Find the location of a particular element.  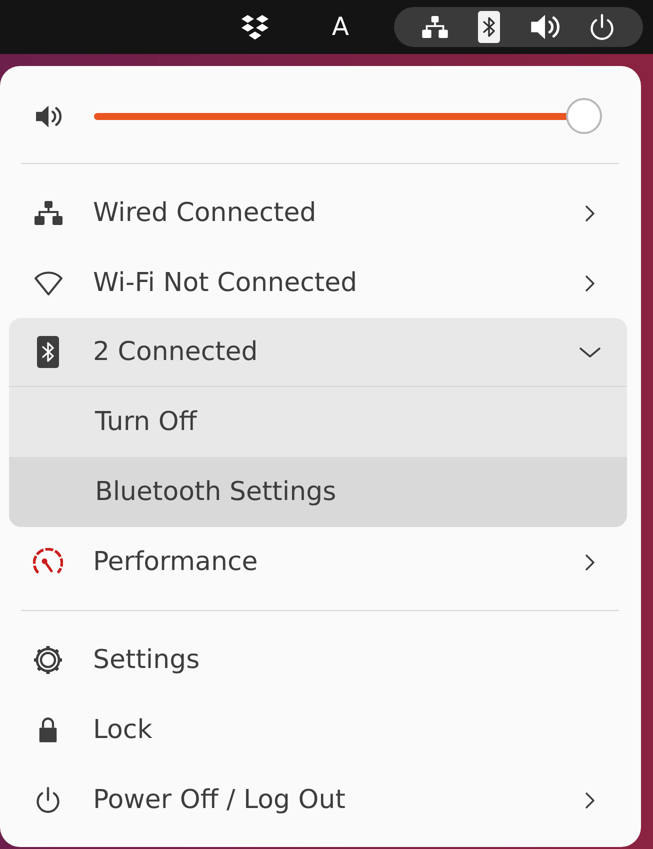

input-source-indicator: A is located at coordinates (340, 27).